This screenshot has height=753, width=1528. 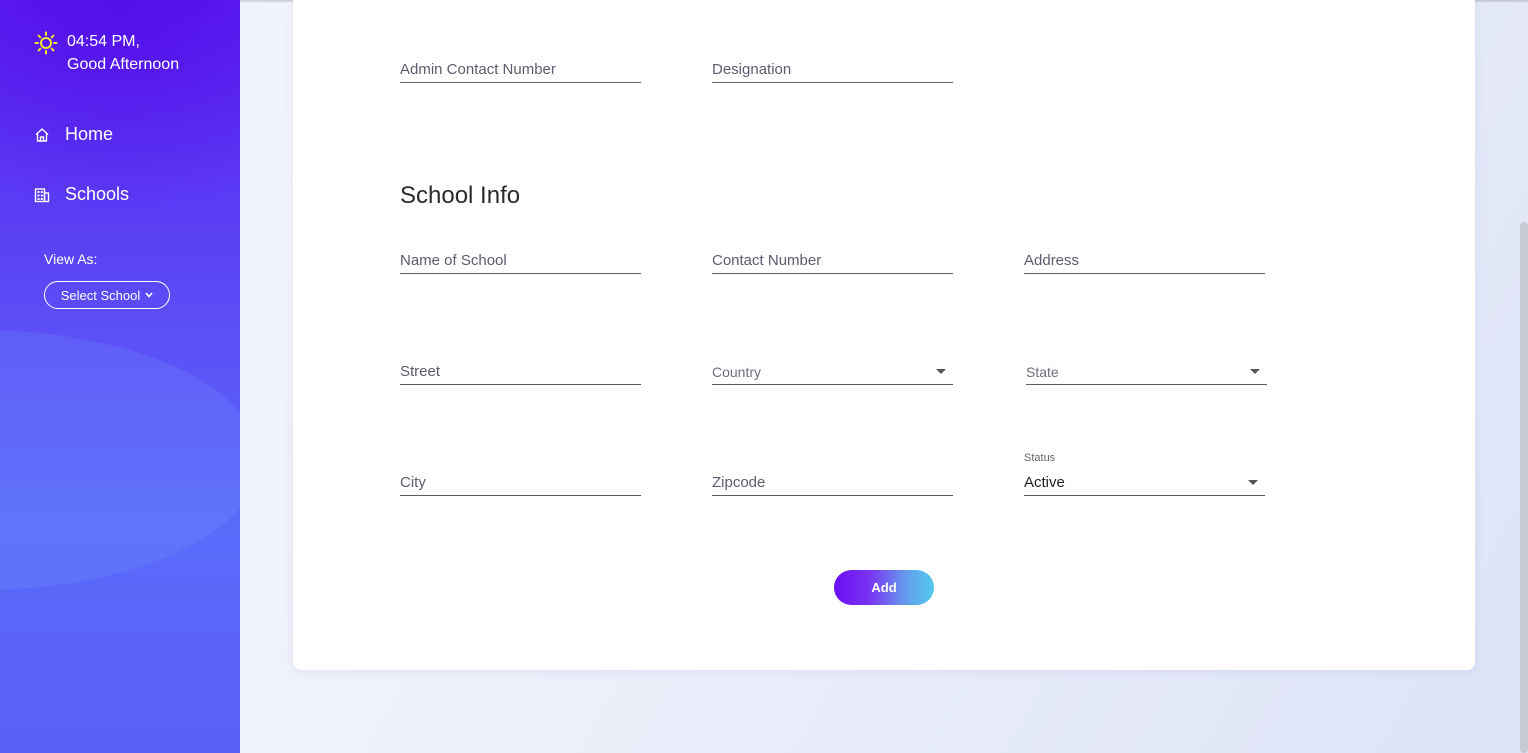 What do you see at coordinates (739, 482) in the screenshot?
I see `zipcode-placeholder: Zipcode` at bounding box center [739, 482].